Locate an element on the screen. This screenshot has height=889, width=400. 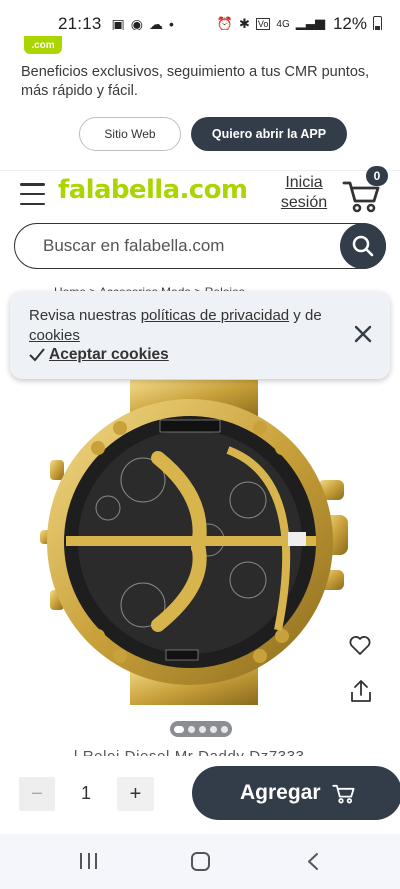
search-bar: Buscar en falabella.com is located at coordinates (200, 246).